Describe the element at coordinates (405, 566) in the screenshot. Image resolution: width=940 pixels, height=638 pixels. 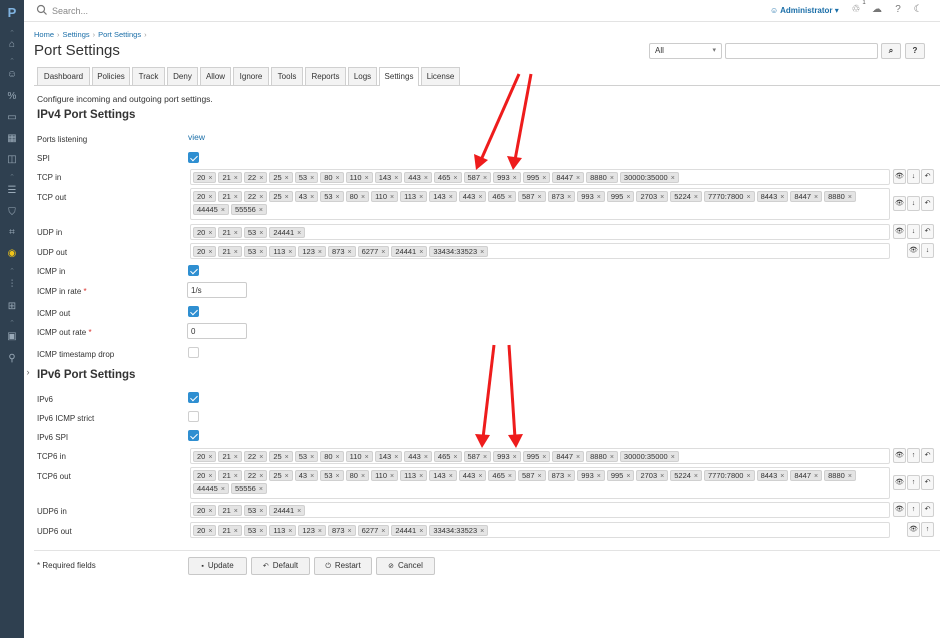
I see `cancel-button: ⊘ Cancel` at that location.